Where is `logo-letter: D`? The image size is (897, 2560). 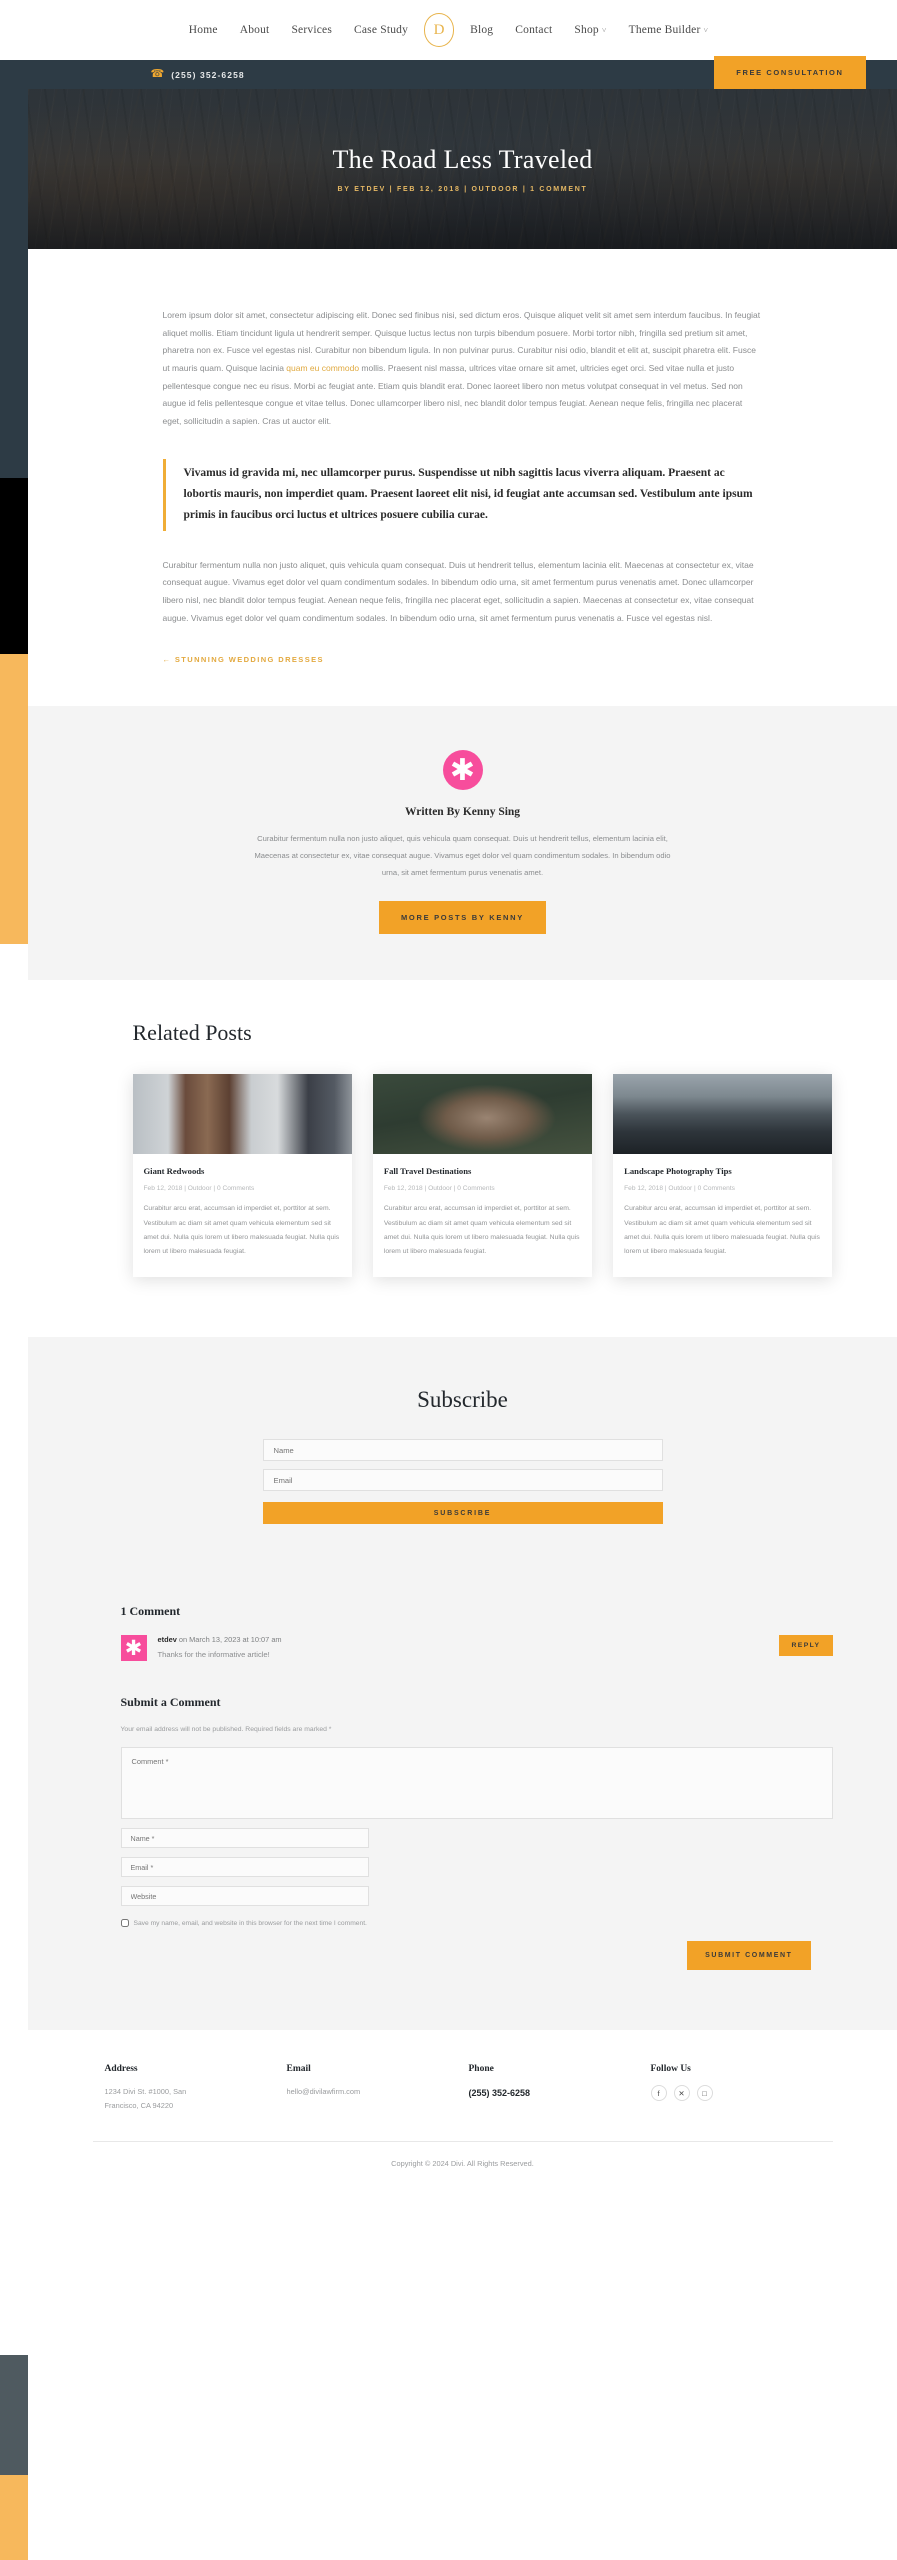 logo-letter: D is located at coordinates (439, 29).